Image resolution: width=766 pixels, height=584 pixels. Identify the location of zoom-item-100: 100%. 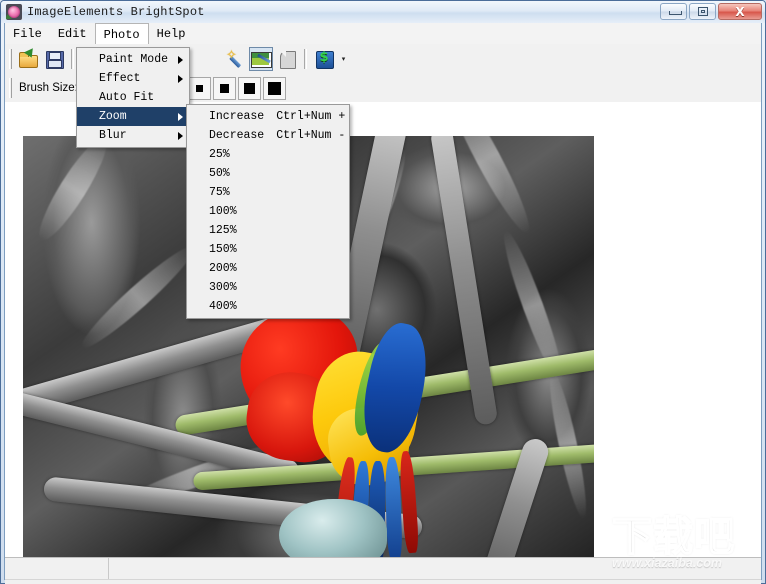
(268, 211).